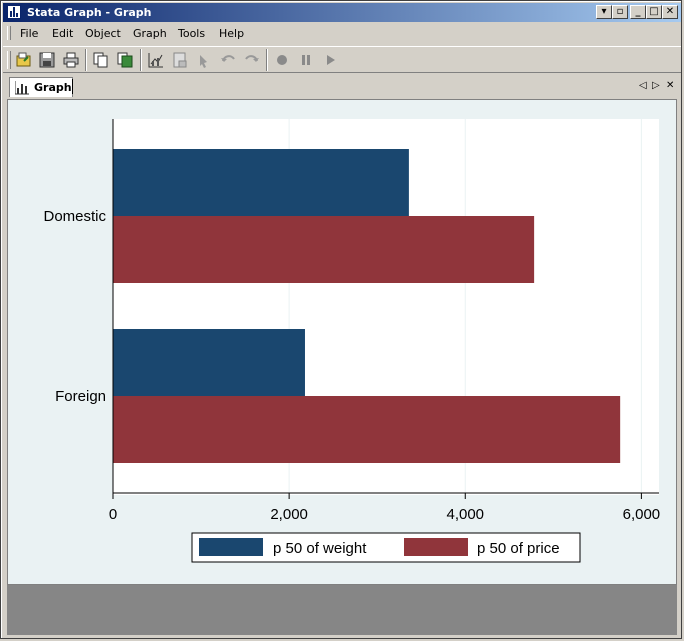 This screenshot has height=641, width=684. What do you see at coordinates (642, 514) in the screenshot?
I see `x-tick-label: 6,000` at bounding box center [642, 514].